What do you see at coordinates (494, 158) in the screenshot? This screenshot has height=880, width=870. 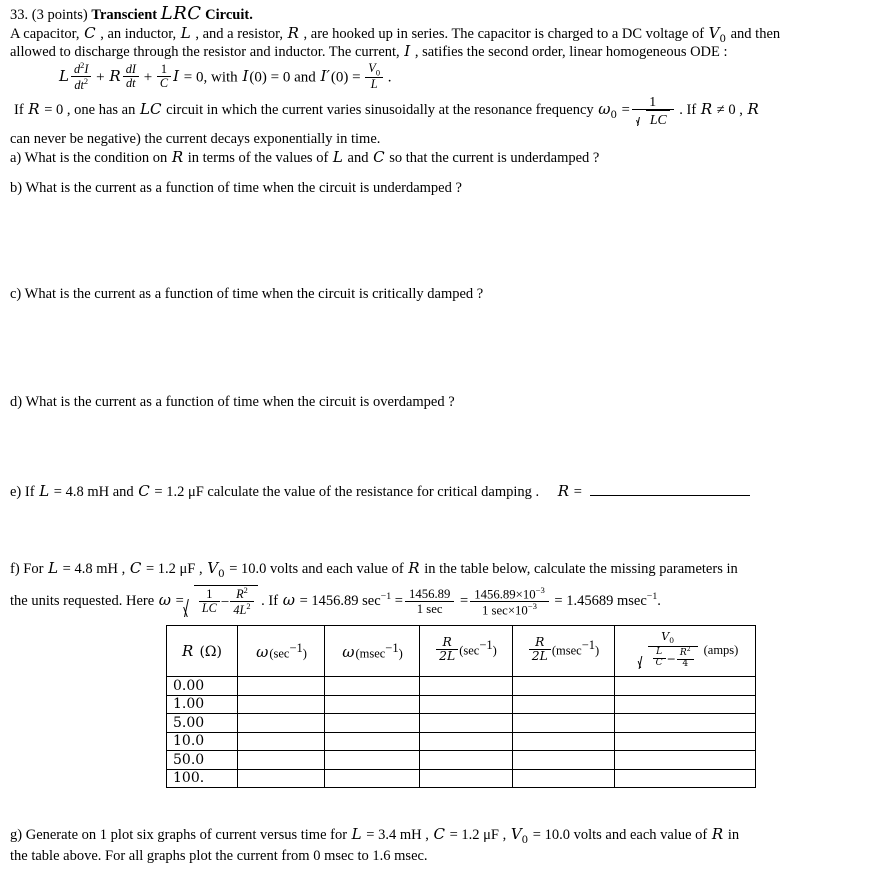 I see `part-a-text-4: so that the current is underdamped ?` at bounding box center [494, 158].